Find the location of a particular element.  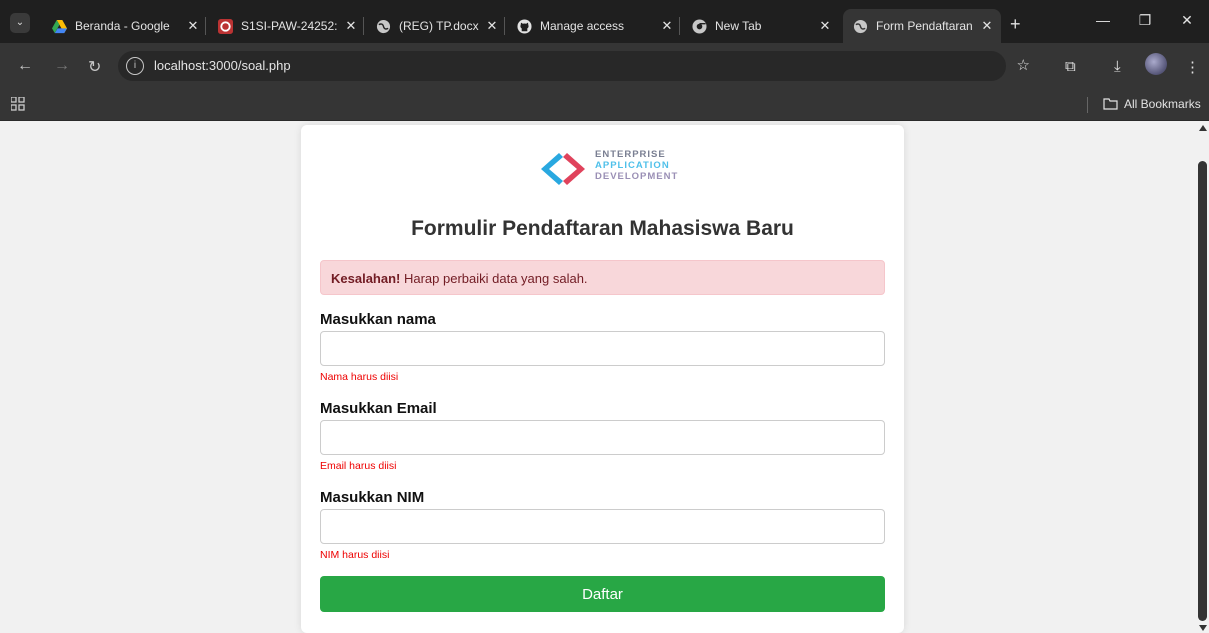

bookmarks-bar: All Bookmarks is located at coordinates (604, 105).